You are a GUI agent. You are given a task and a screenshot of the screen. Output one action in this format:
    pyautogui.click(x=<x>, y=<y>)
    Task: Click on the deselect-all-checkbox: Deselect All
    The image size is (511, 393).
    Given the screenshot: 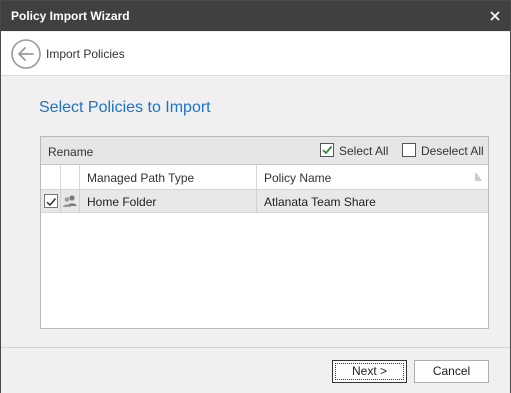 What is the action you would take?
    pyautogui.click(x=443, y=151)
    